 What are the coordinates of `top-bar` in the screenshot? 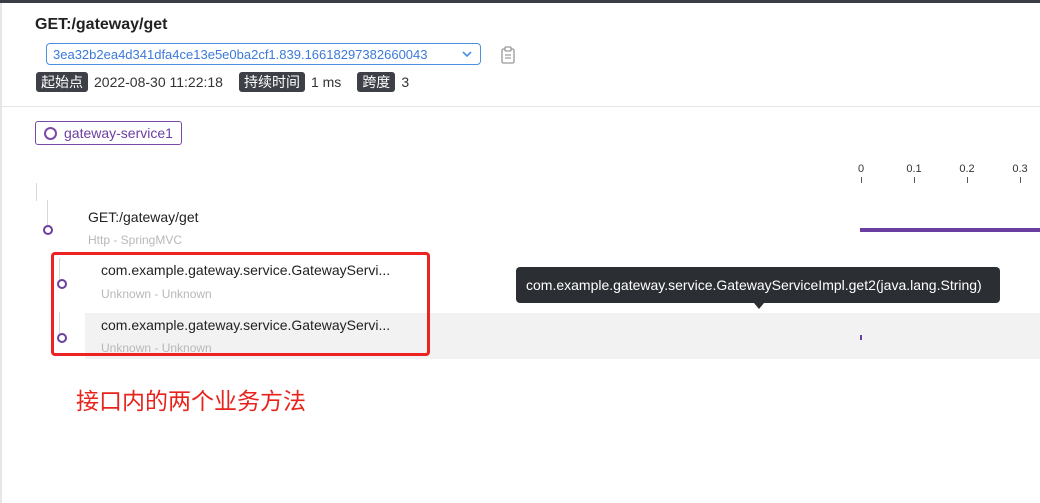 It's located at (520, 1).